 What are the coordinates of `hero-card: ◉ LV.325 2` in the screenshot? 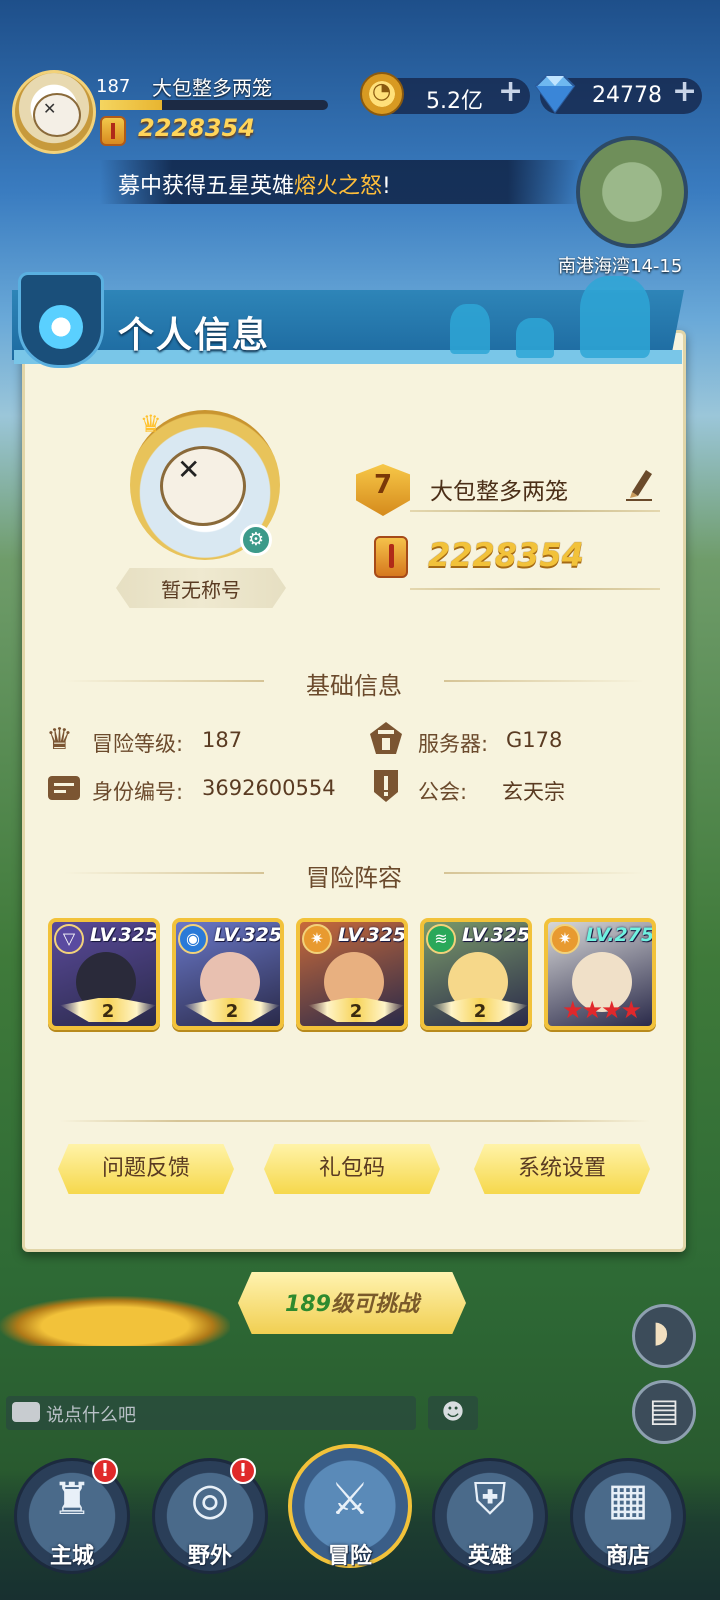 It's located at (228, 974).